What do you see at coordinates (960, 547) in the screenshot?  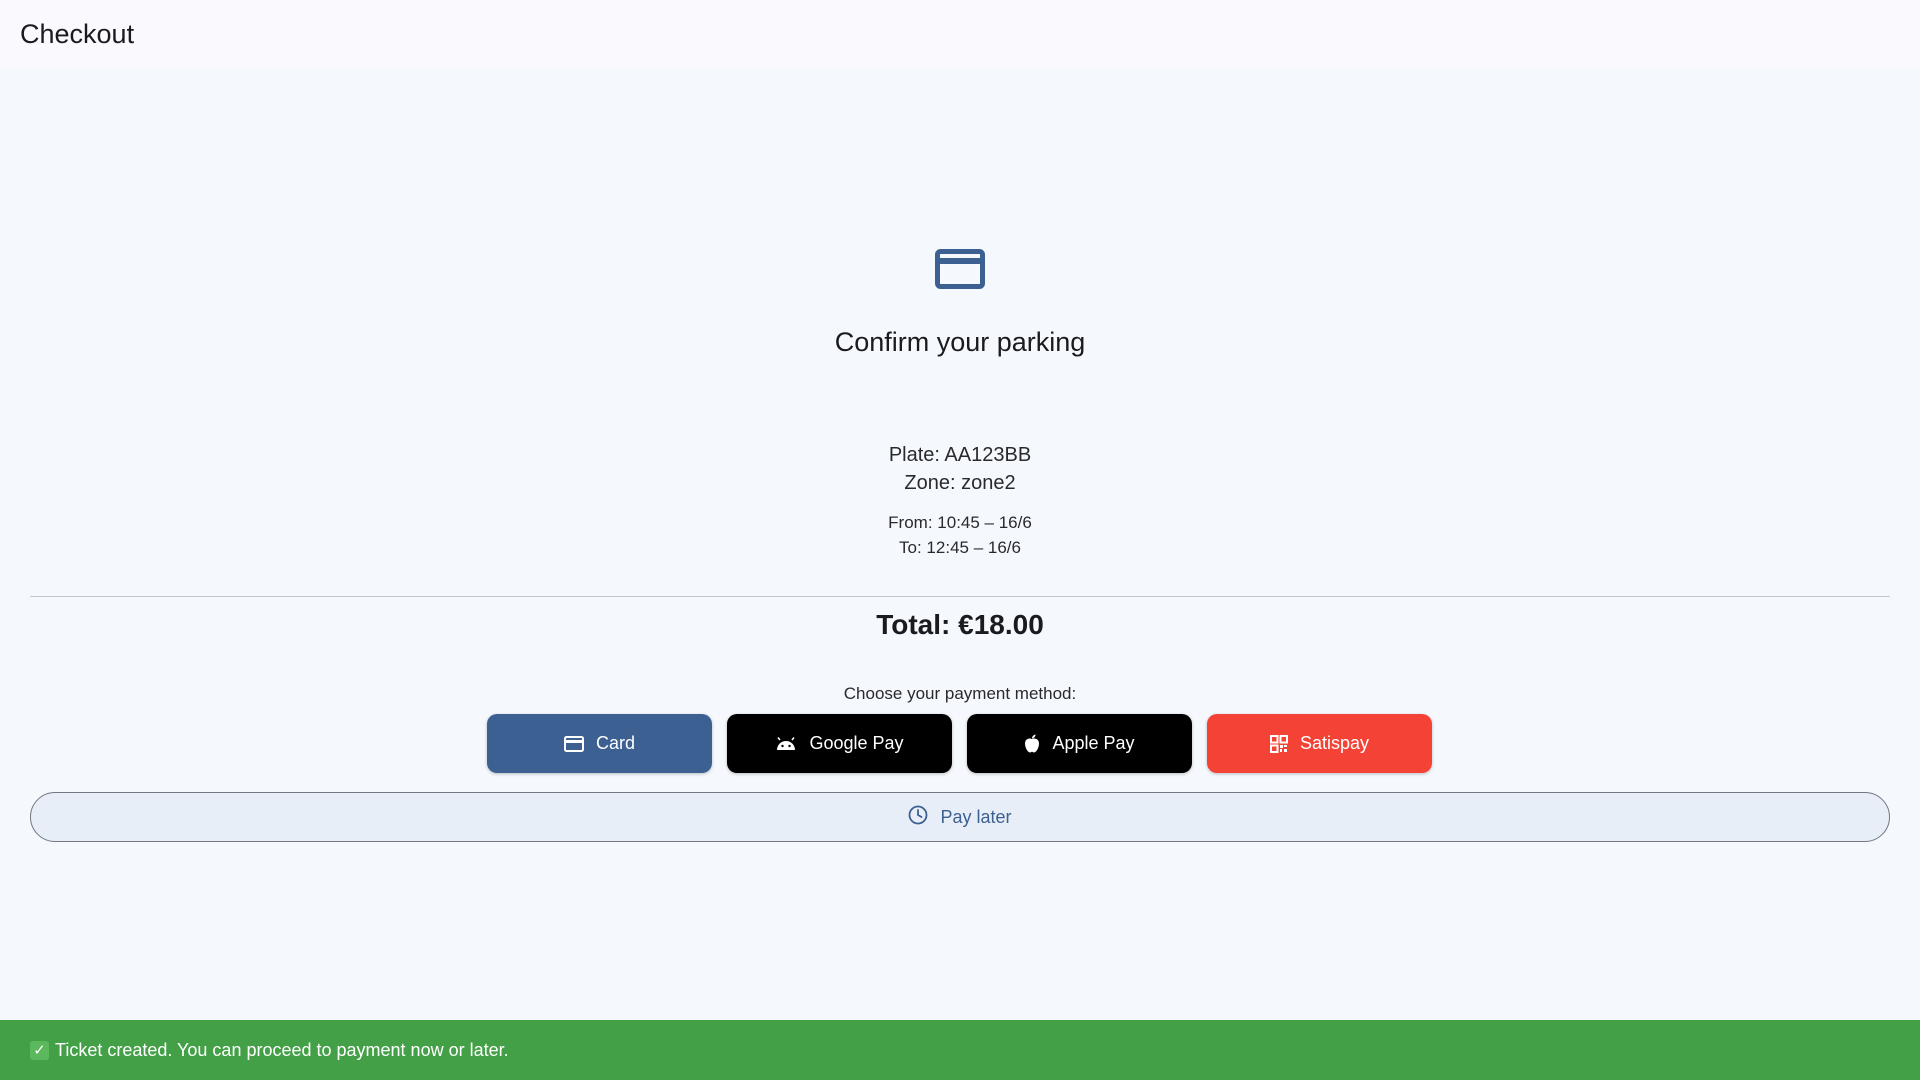 I see `to-time-text: To: 12:45 – 16/6` at bounding box center [960, 547].